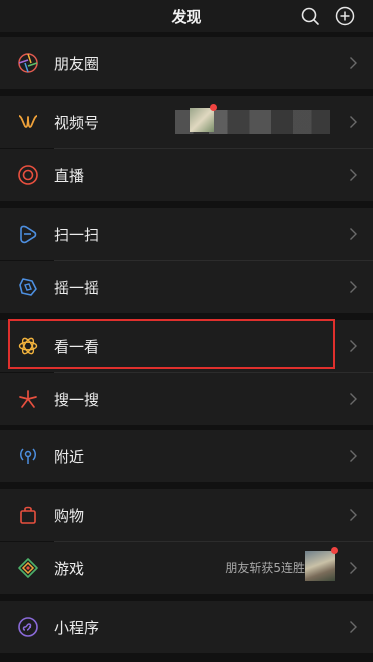  I want to click on live-row: 直播, so click(186, 175).